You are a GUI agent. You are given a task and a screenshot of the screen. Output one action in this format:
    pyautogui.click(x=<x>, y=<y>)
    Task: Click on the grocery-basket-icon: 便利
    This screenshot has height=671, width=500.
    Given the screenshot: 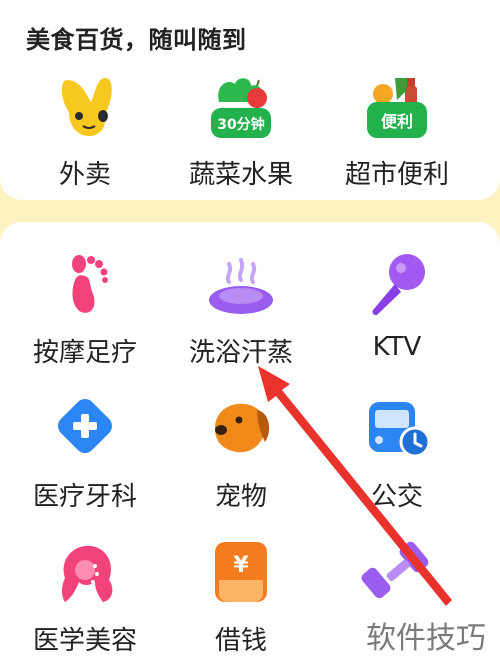 What is the action you would take?
    pyautogui.click(x=397, y=108)
    